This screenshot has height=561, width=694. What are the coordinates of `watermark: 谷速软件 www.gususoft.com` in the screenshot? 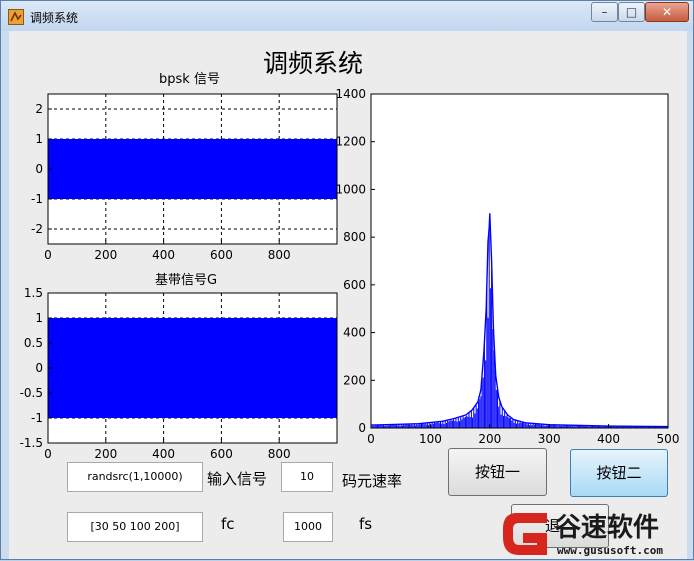 It's located at (595, 533).